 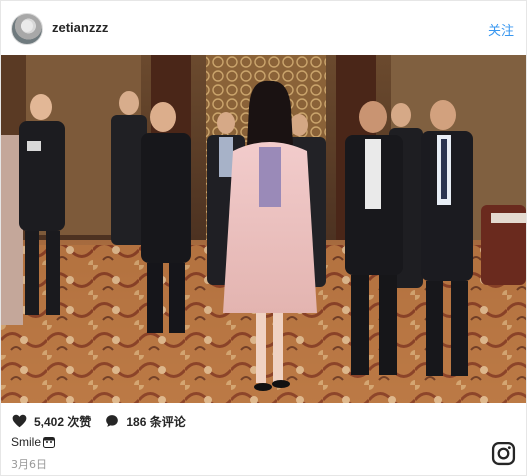 What do you see at coordinates (80, 27) in the screenshot?
I see `username: zetianzzz` at bounding box center [80, 27].